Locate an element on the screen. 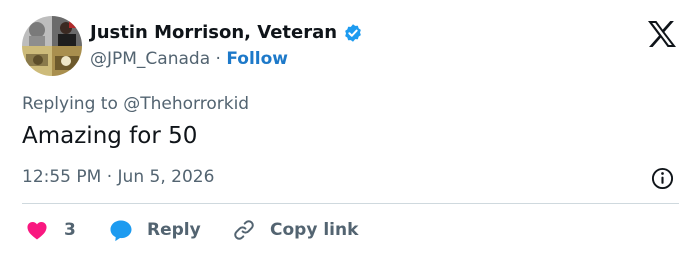  tweet-timestamp: 12:55 PM · Jun 5, 2026 is located at coordinates (118, 177).